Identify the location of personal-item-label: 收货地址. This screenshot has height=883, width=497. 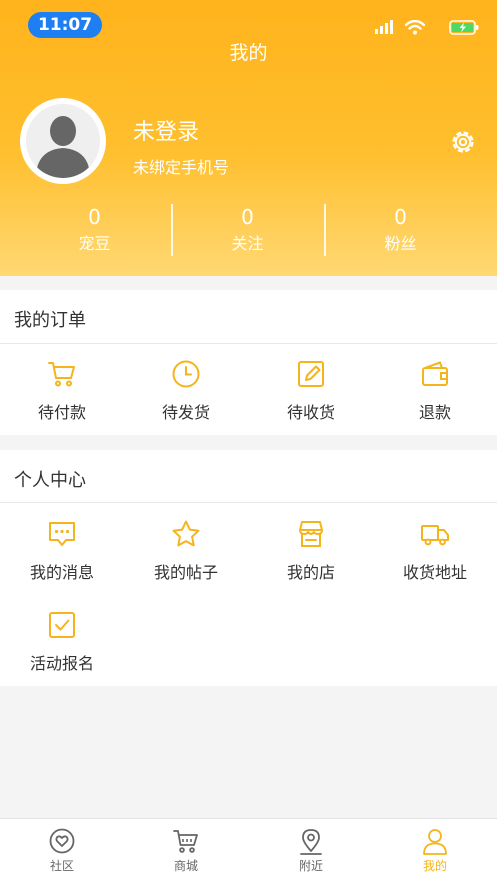
(434, 572).